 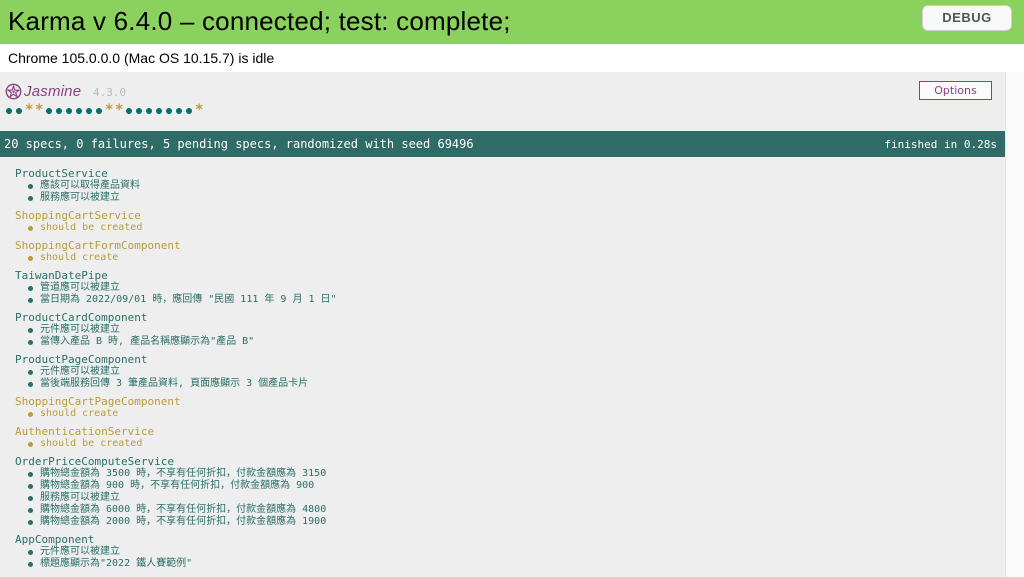 What do you see at coordinates (183, 509) in the screenshot?
I see `spec-description-link: 購物總金額為 6000 時，不享有任何折扣，付款金額應為 4800` at bounding box center [183, 509].